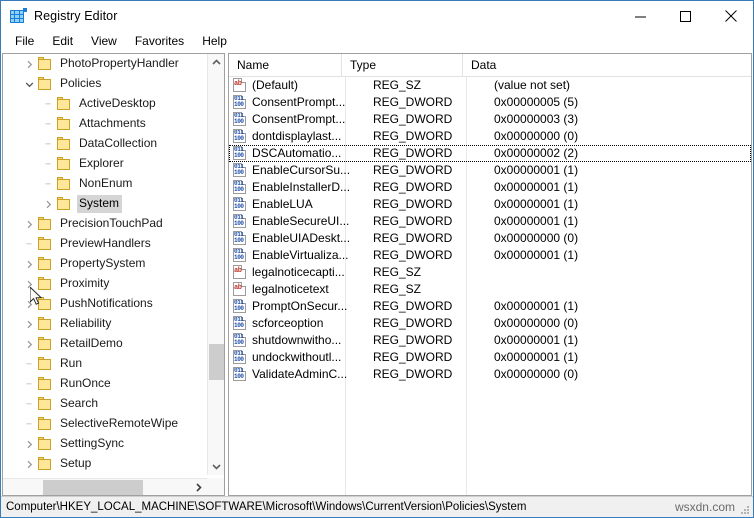 The width and height of the screenshot is (754, 518). I want to click on tree-node-retaildemo: RetailDemo, so click(105, 344).